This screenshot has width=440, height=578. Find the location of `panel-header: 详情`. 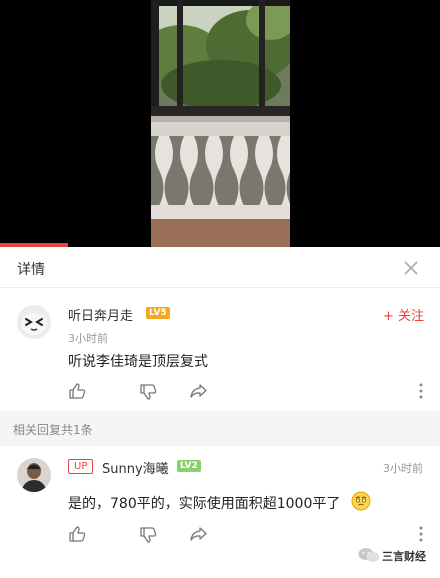

panel-header: 详情 is located at coordinates (220, 267).